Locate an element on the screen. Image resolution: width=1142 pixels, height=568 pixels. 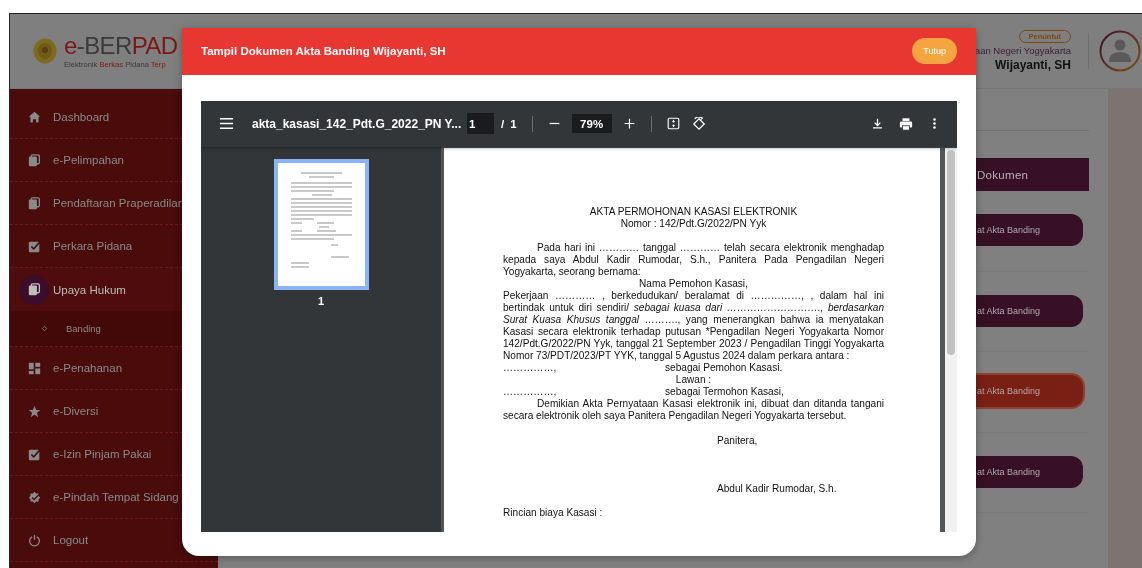
document-text: sebagai Termohon Kasasi, is located at coordinates (725, 391).